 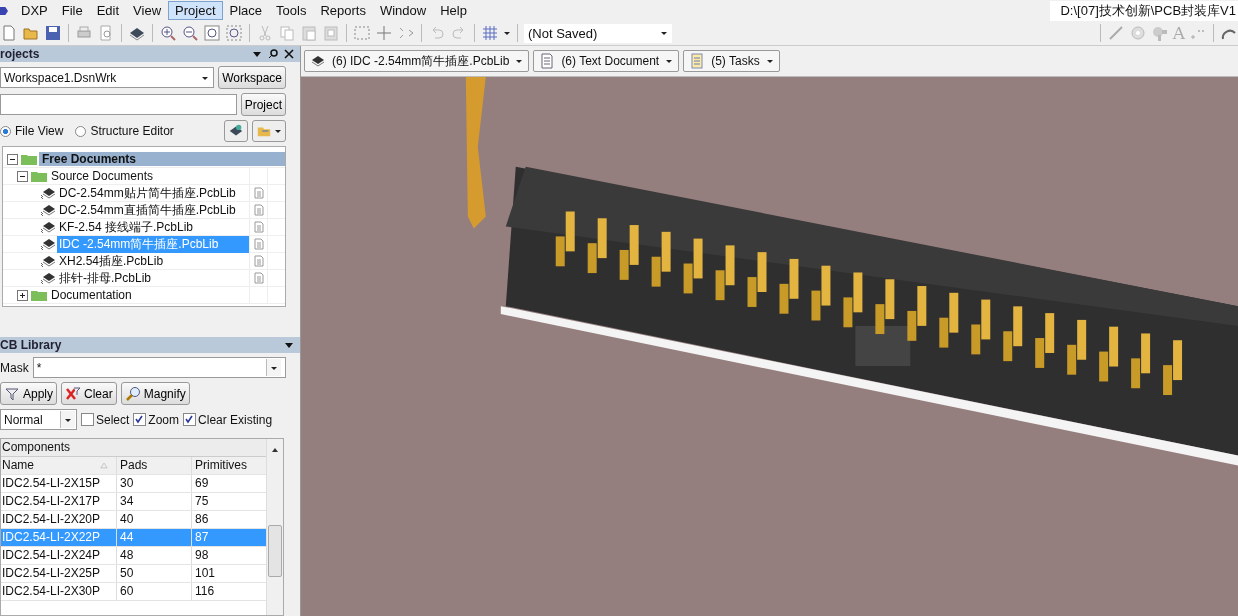 What do you see at coordinates (195, 10) in the screenshot?
I see `menu-item: Project` at bounding box center [195, 10].